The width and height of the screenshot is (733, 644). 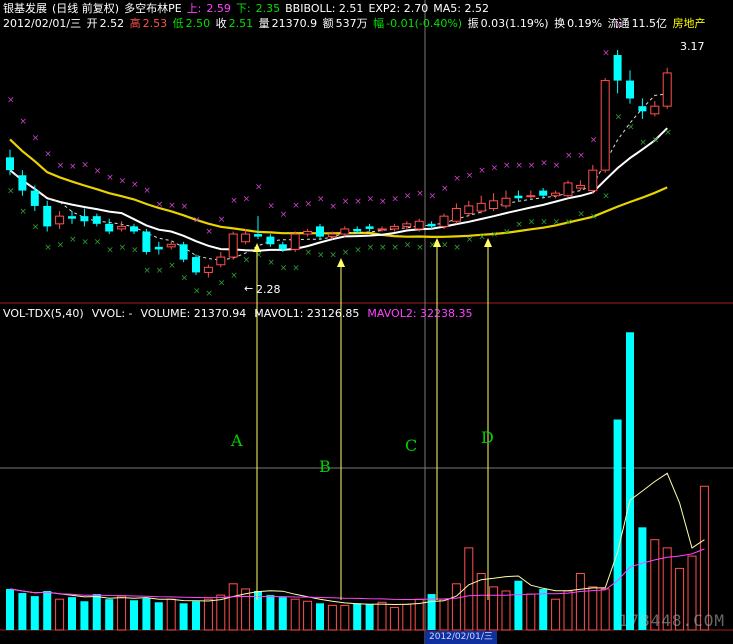 What do you see at coordinates (420, 313) in the screenshot?
I see `mavol2-reading: MAVOL2: 32238.35` at bounding box center [420, 313].